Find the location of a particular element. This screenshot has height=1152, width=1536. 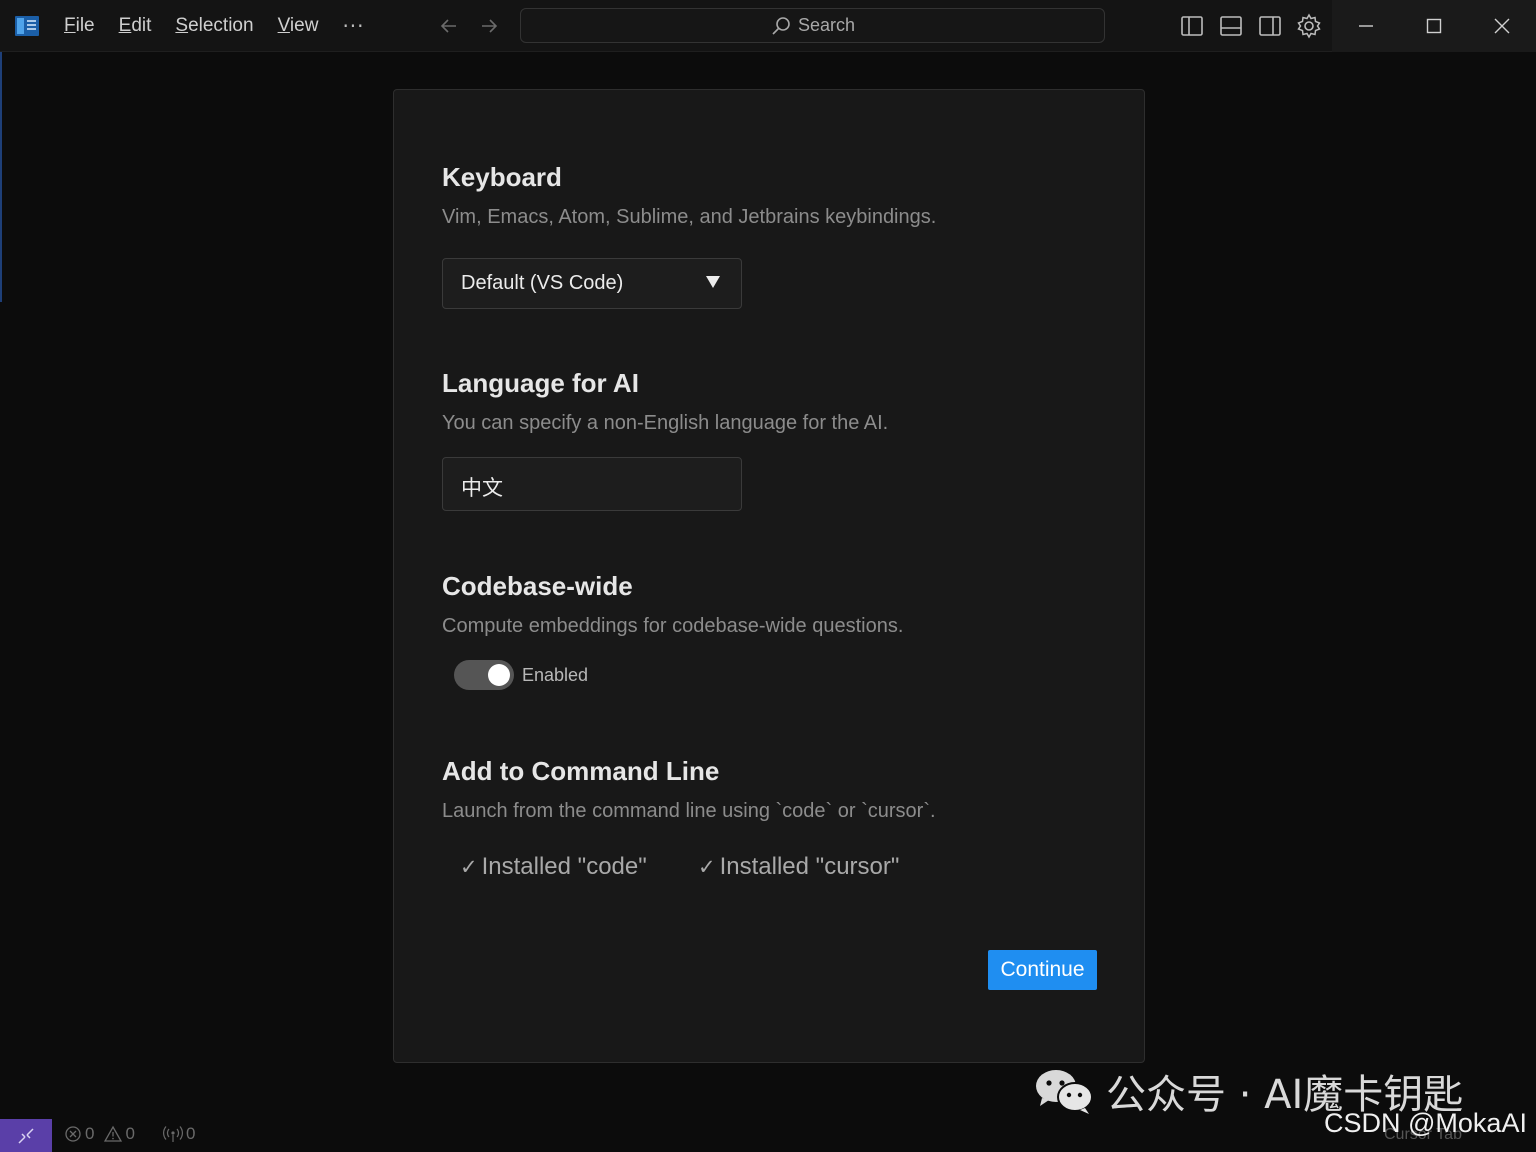

maximize-icon is located at coordinates (1434, 26).